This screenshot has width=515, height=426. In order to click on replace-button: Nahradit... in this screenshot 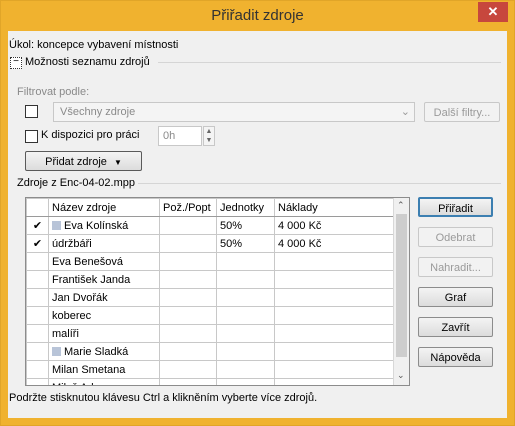, I will do `click(455, 267)`.